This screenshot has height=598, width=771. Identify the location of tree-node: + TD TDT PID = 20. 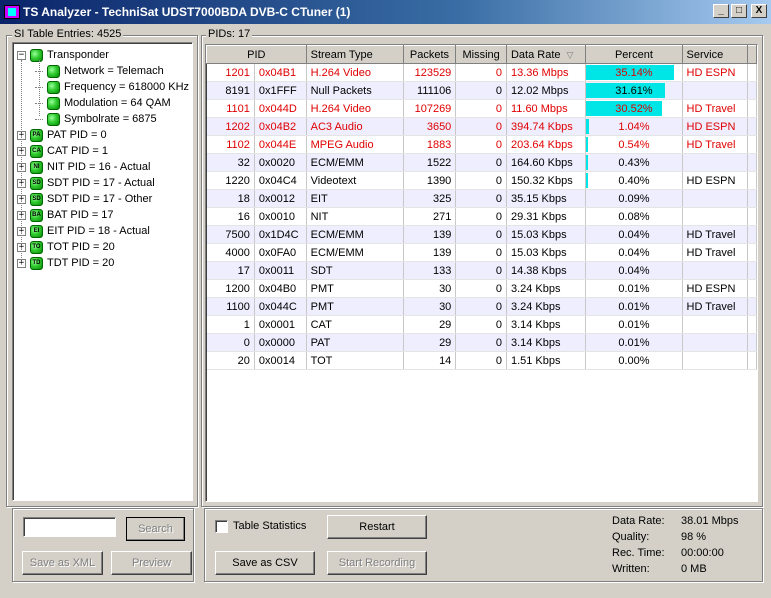
(65, 263).